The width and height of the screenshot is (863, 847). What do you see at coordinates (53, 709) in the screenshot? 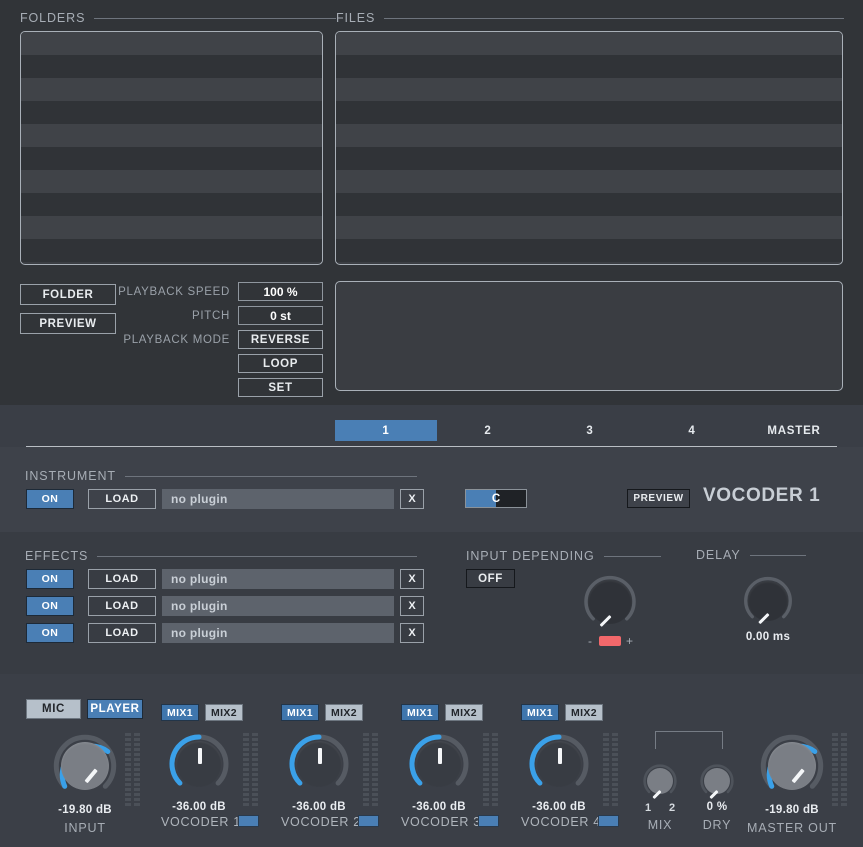
I see `source-mic-button: MIC` at bounding box center [53, 709].